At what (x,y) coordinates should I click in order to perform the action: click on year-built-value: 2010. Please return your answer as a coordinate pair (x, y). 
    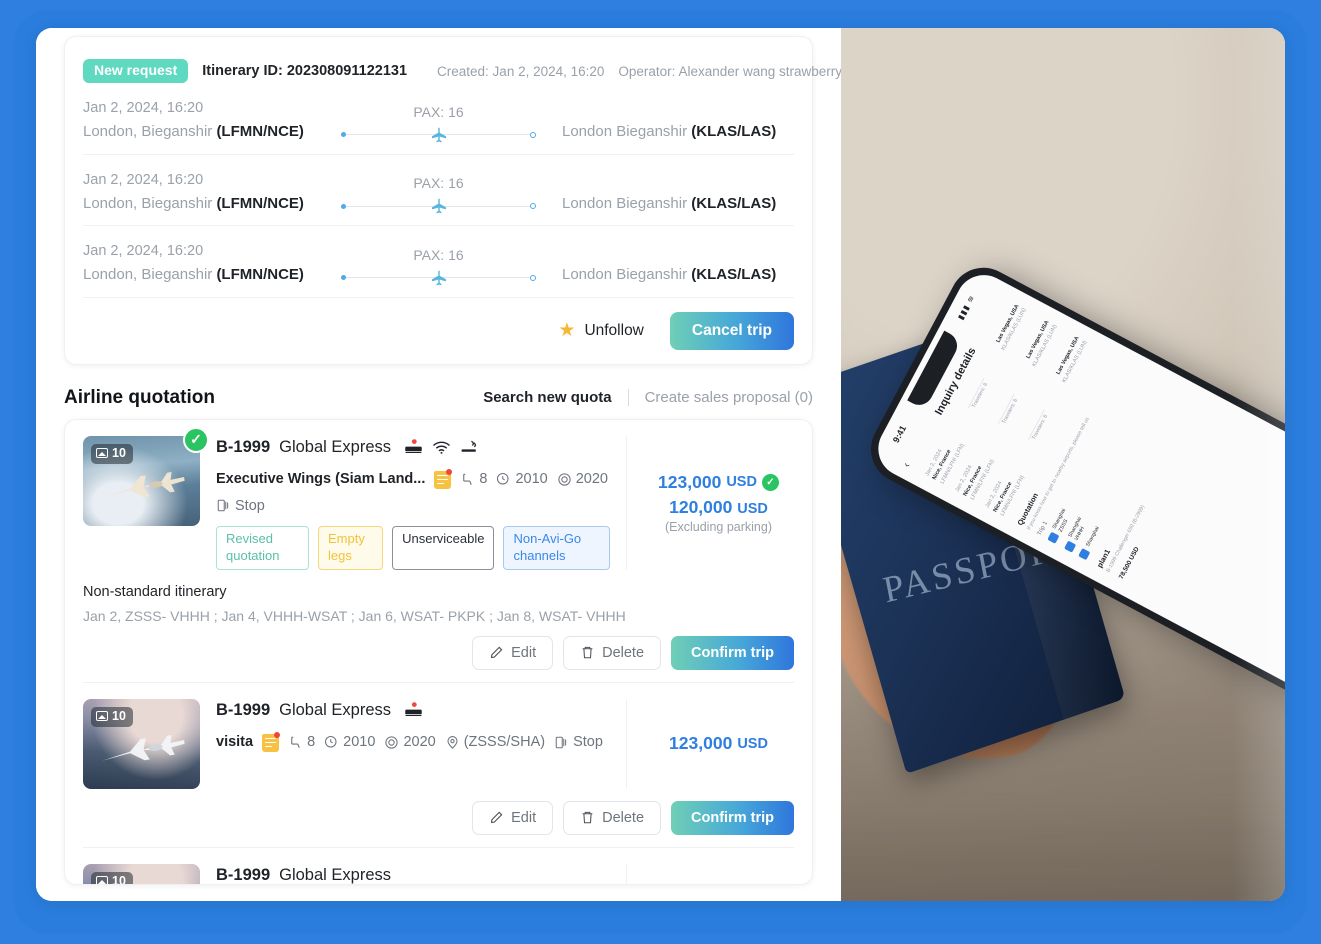
    Looking at the image, I should click on (359, 742).